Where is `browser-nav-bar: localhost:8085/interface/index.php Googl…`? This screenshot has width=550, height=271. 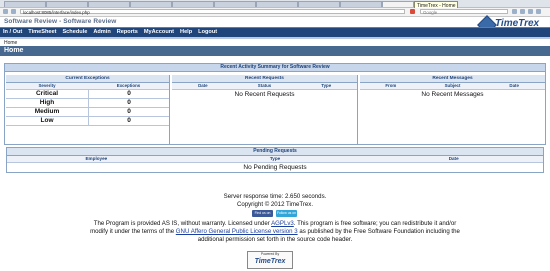 browser-nav-bar: localhost:8085/interface/index.php Googl… is located at coordinates (275, 12).